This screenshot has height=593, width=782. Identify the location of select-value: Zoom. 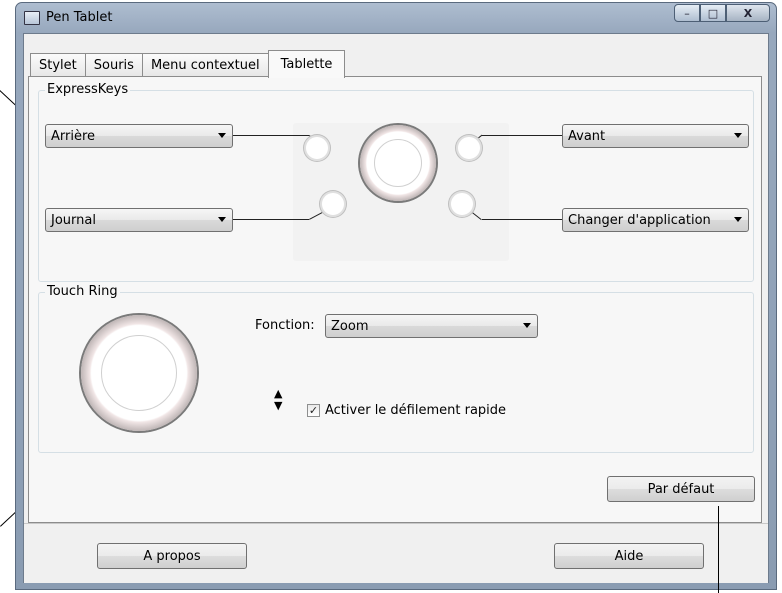
(350, 326).